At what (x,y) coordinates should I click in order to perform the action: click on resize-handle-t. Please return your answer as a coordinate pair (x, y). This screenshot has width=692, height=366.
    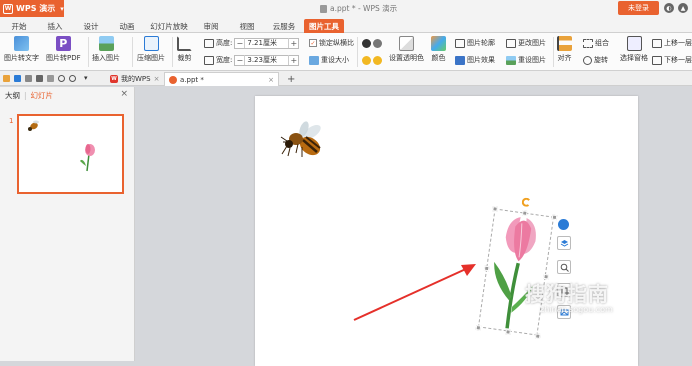
    Looking at the image, I should click on (524, 213).